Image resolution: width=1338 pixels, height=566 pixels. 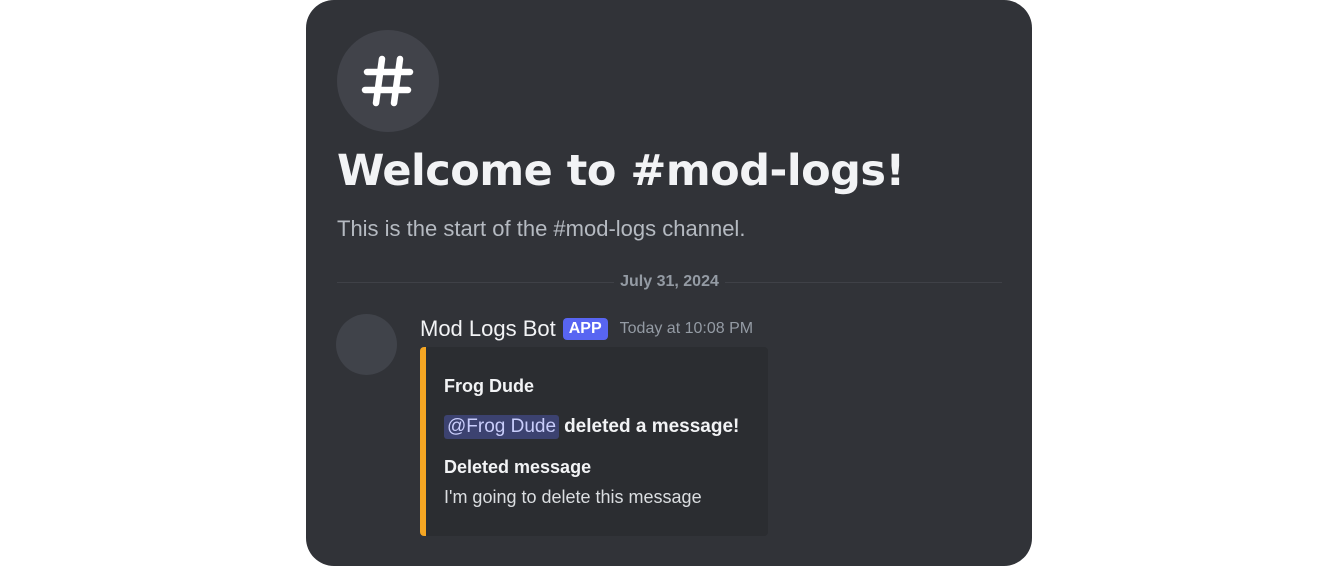 I want to click on hashtag-icon, so click(x=387, y=81).